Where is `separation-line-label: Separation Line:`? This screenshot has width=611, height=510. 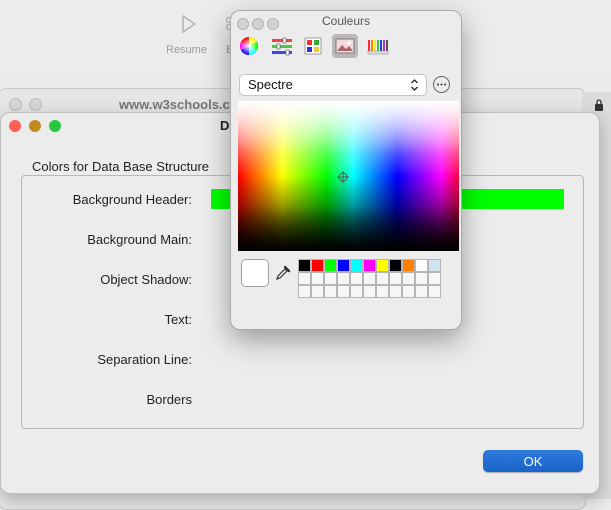 separation-line-label: Separation Line: is located at coordinates (144, 359).